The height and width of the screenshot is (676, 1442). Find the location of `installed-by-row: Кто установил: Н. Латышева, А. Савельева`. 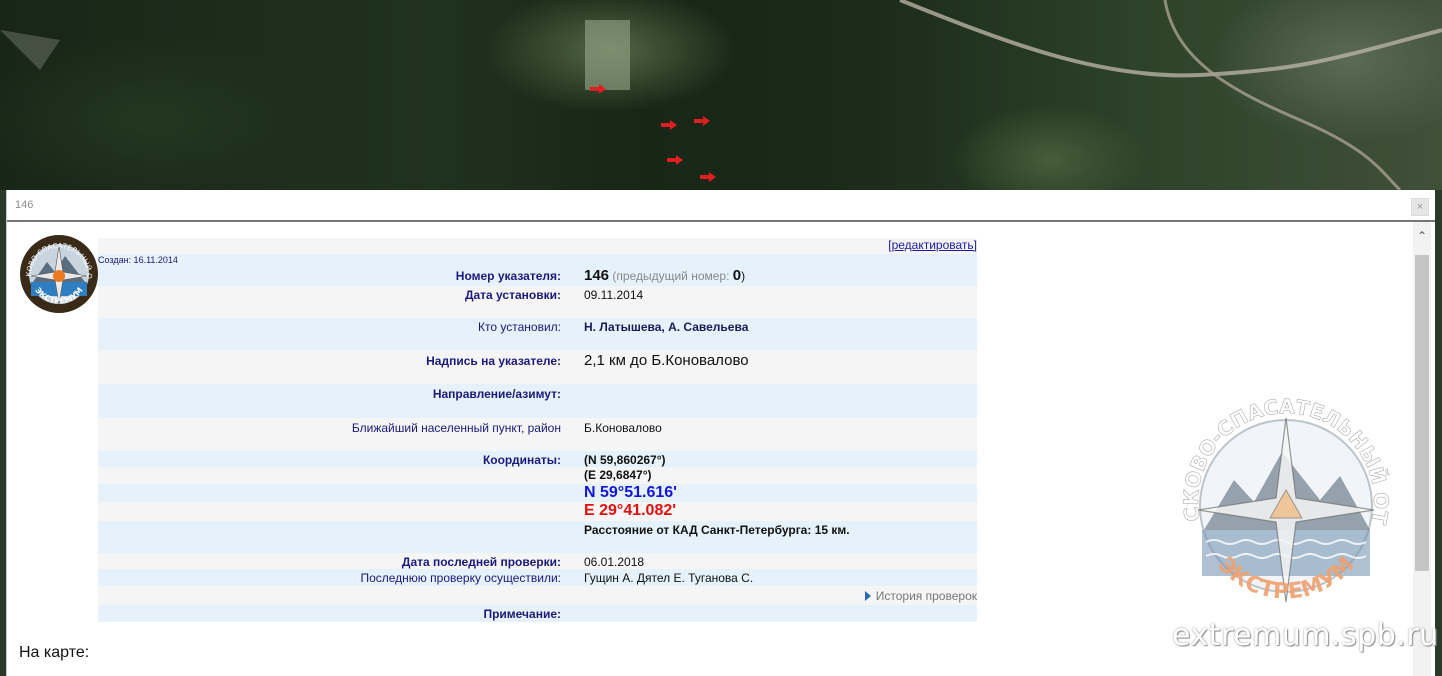

installed-by-row: Кто установил: Н. Латышева, А. Савельева is located at coordinates (537, 334).